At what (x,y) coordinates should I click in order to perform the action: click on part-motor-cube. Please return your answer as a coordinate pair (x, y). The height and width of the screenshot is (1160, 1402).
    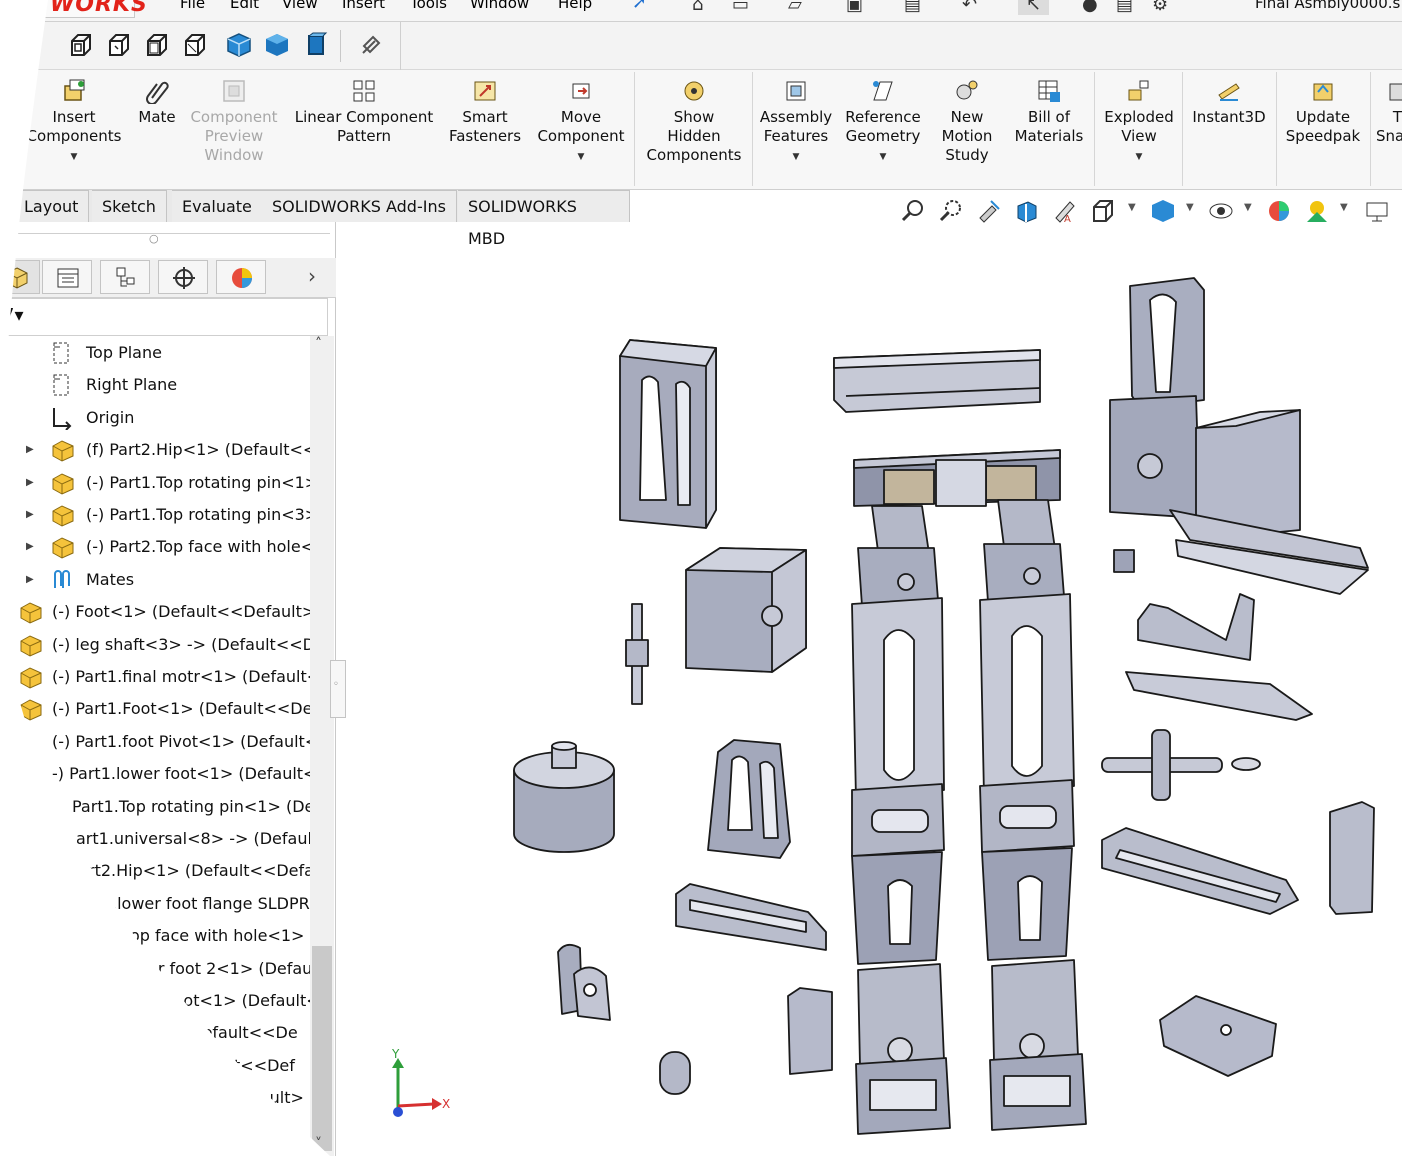
    Looking at the image, I should click on (746, 610).